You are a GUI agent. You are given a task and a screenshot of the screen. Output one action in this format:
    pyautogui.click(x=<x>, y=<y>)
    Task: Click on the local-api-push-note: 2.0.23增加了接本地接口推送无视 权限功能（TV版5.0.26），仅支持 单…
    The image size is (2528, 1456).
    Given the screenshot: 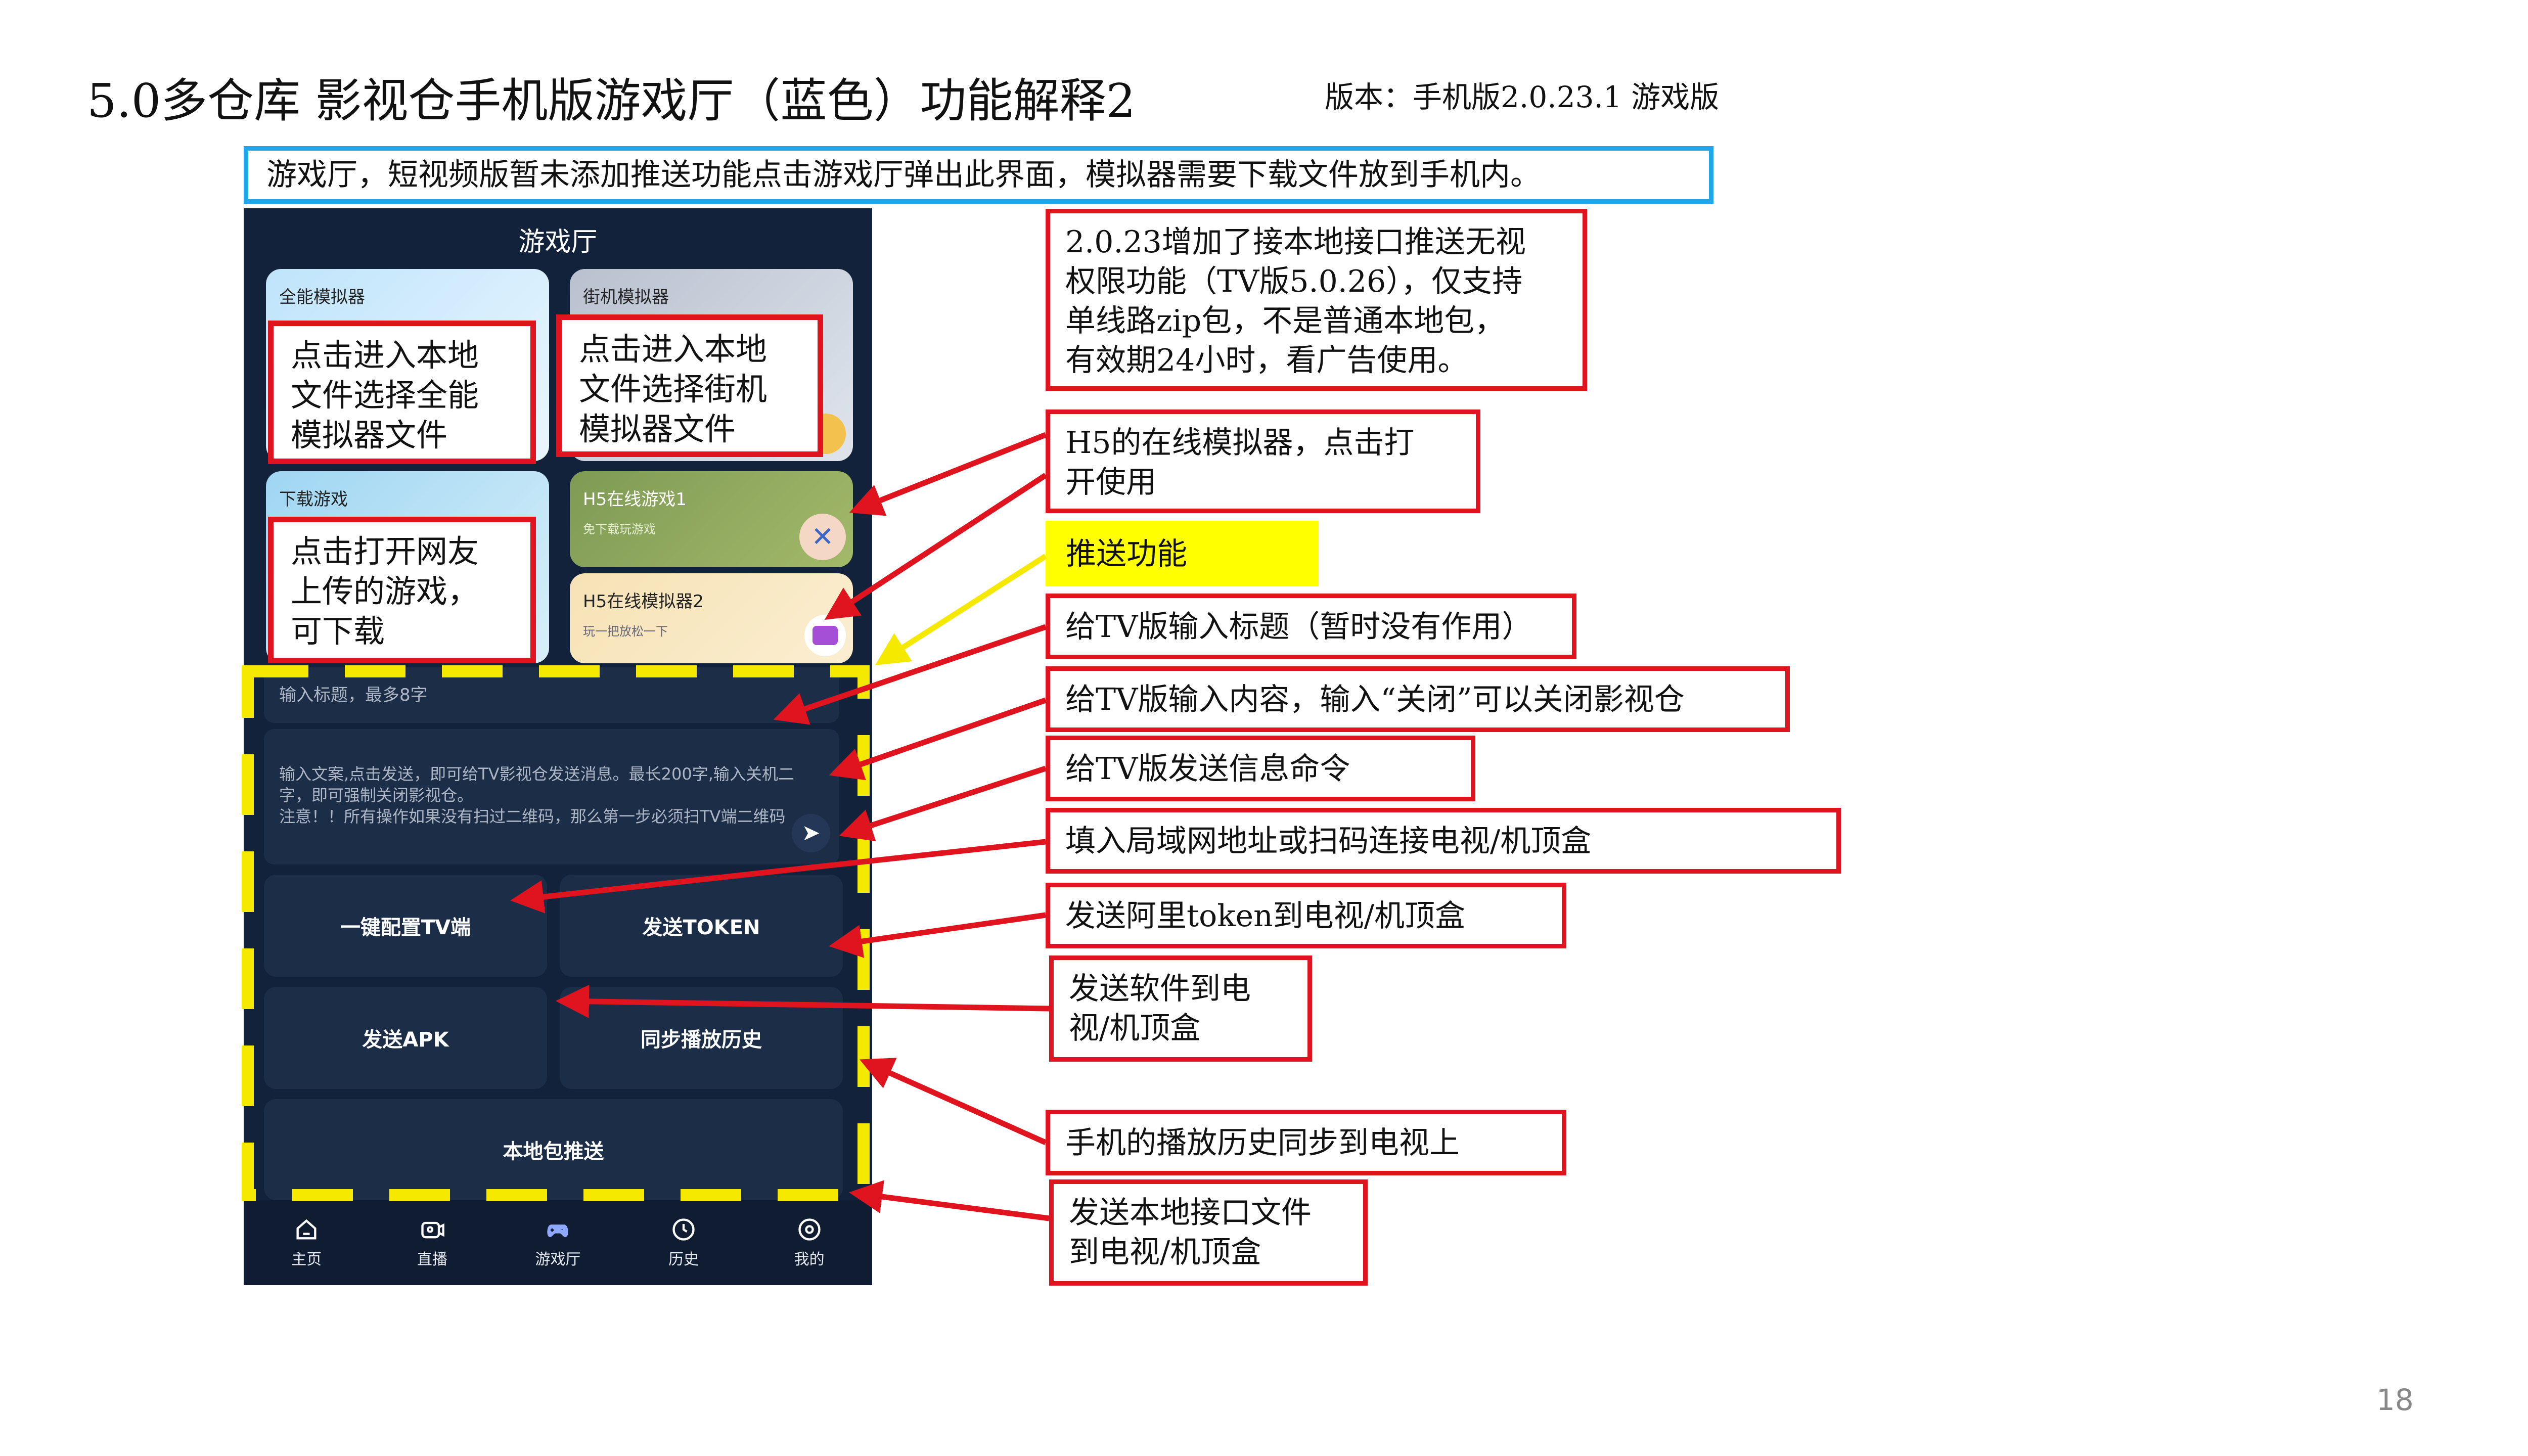 What is the action you would take?
    pyautogui.click(x=1317, y=300)
    